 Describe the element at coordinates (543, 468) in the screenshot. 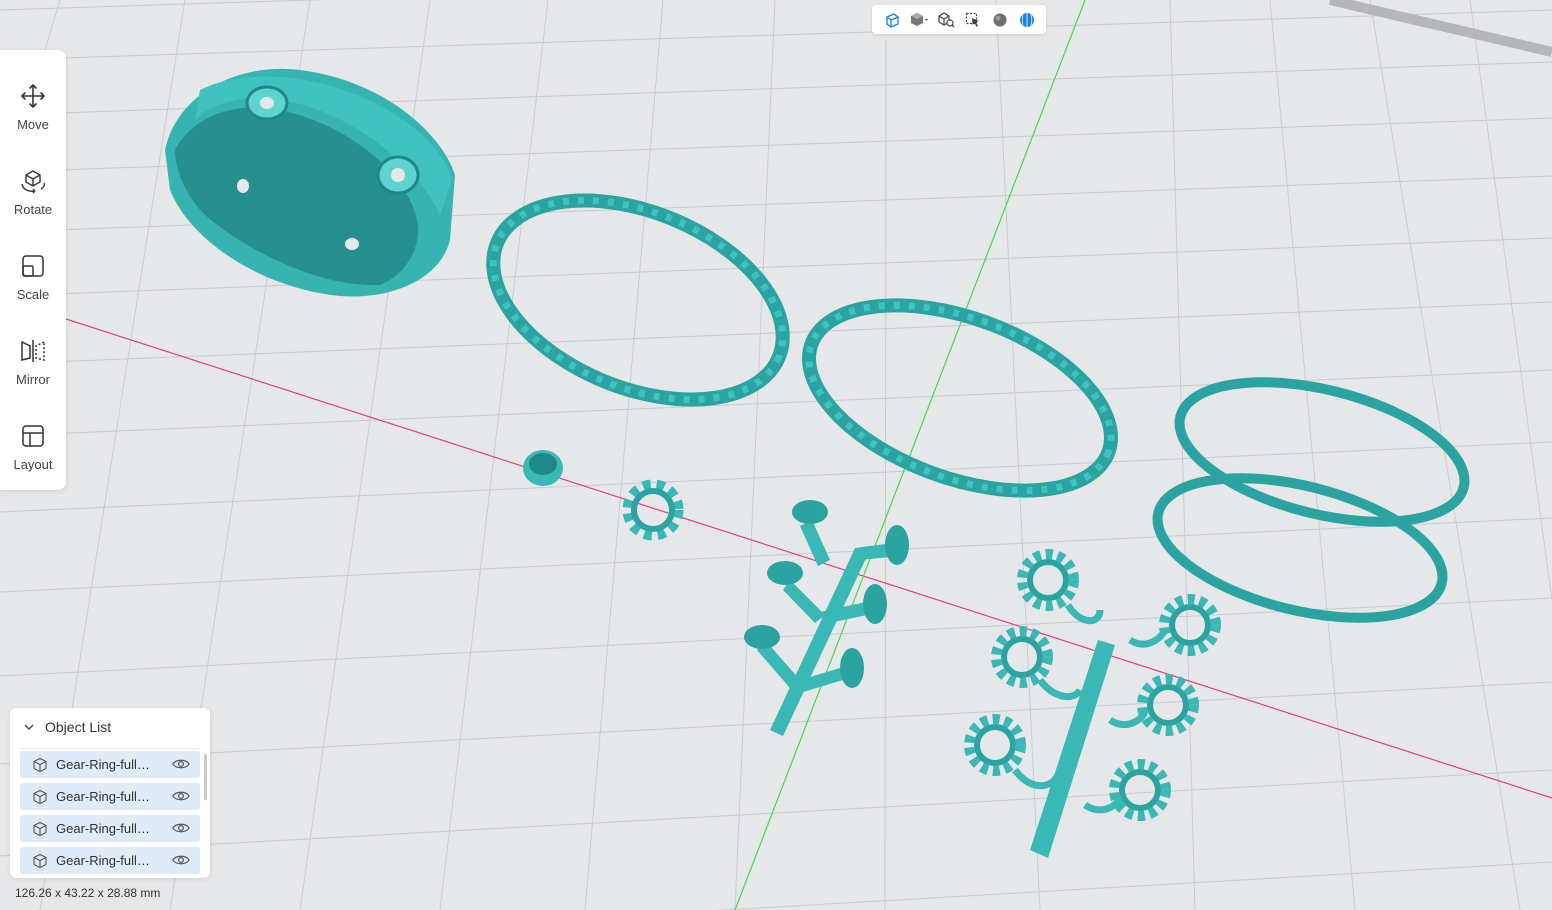

I see `model-small-cap` at that location.